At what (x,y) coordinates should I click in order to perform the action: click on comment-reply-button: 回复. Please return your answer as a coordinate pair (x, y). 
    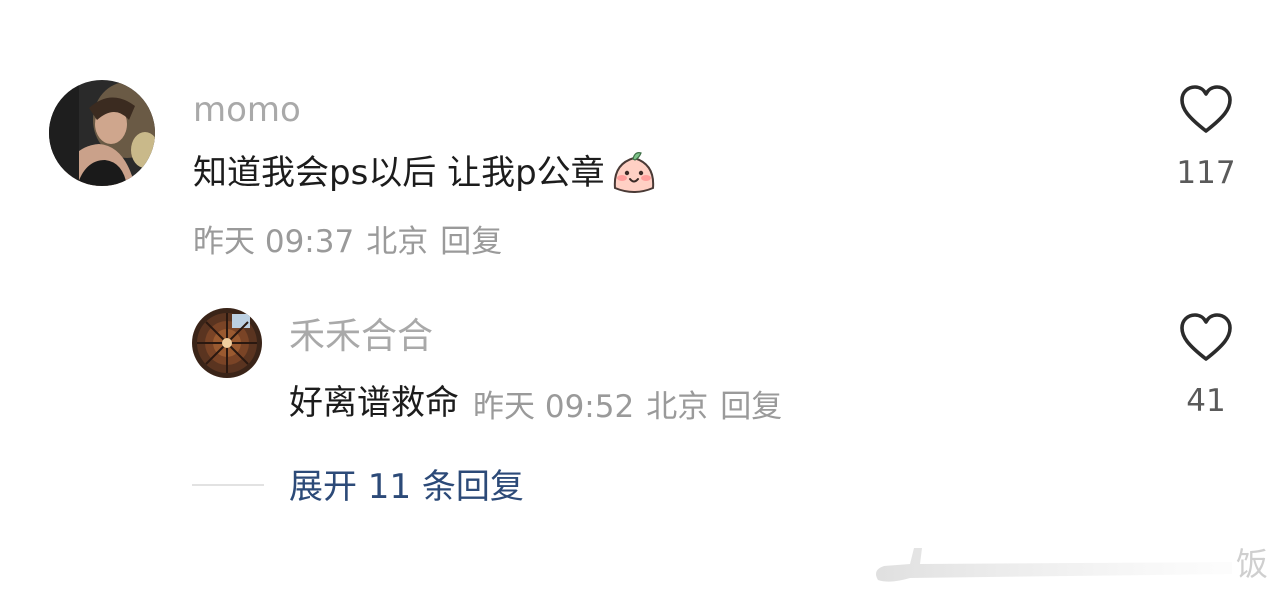
    Looking at the image, I should click on (471, 242).